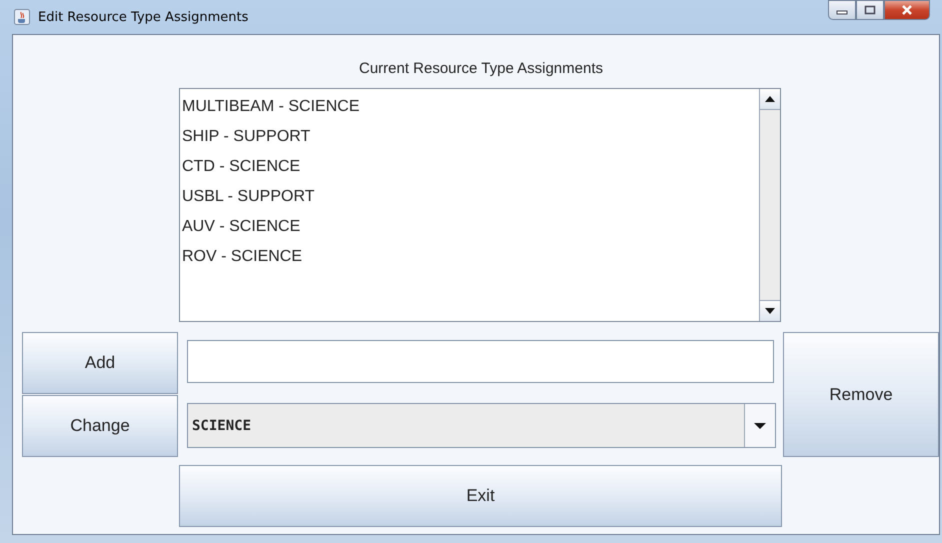 This screenshot has height=543, width=942. I want to click on close-icon, so click(907, 10).